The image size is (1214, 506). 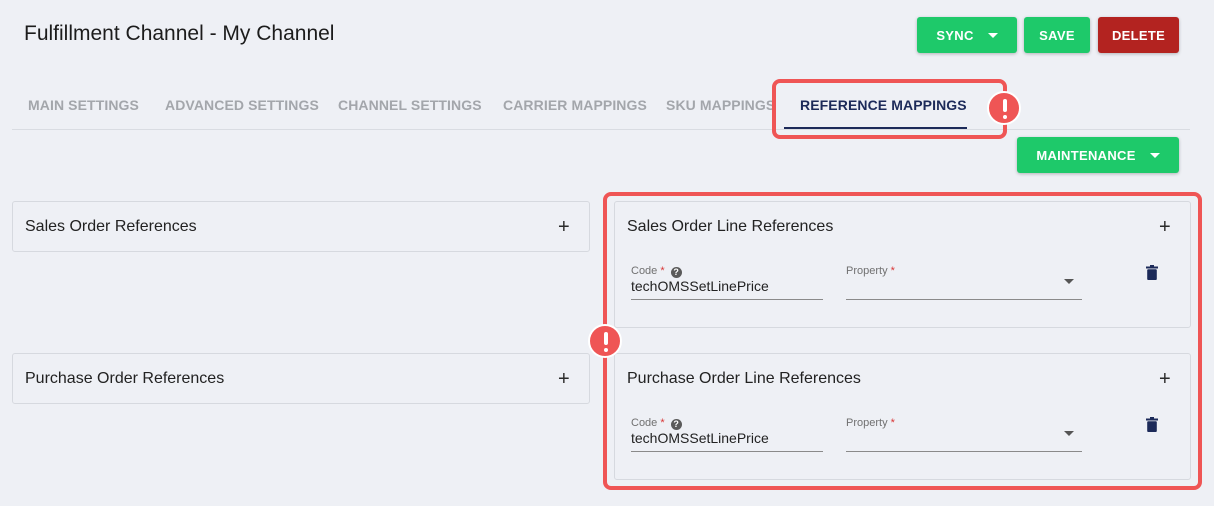 What do you see at coordinates (1138, 35) in the screenshot?
I see `delete-button: DELETE` at bounding box center [1138, 35].